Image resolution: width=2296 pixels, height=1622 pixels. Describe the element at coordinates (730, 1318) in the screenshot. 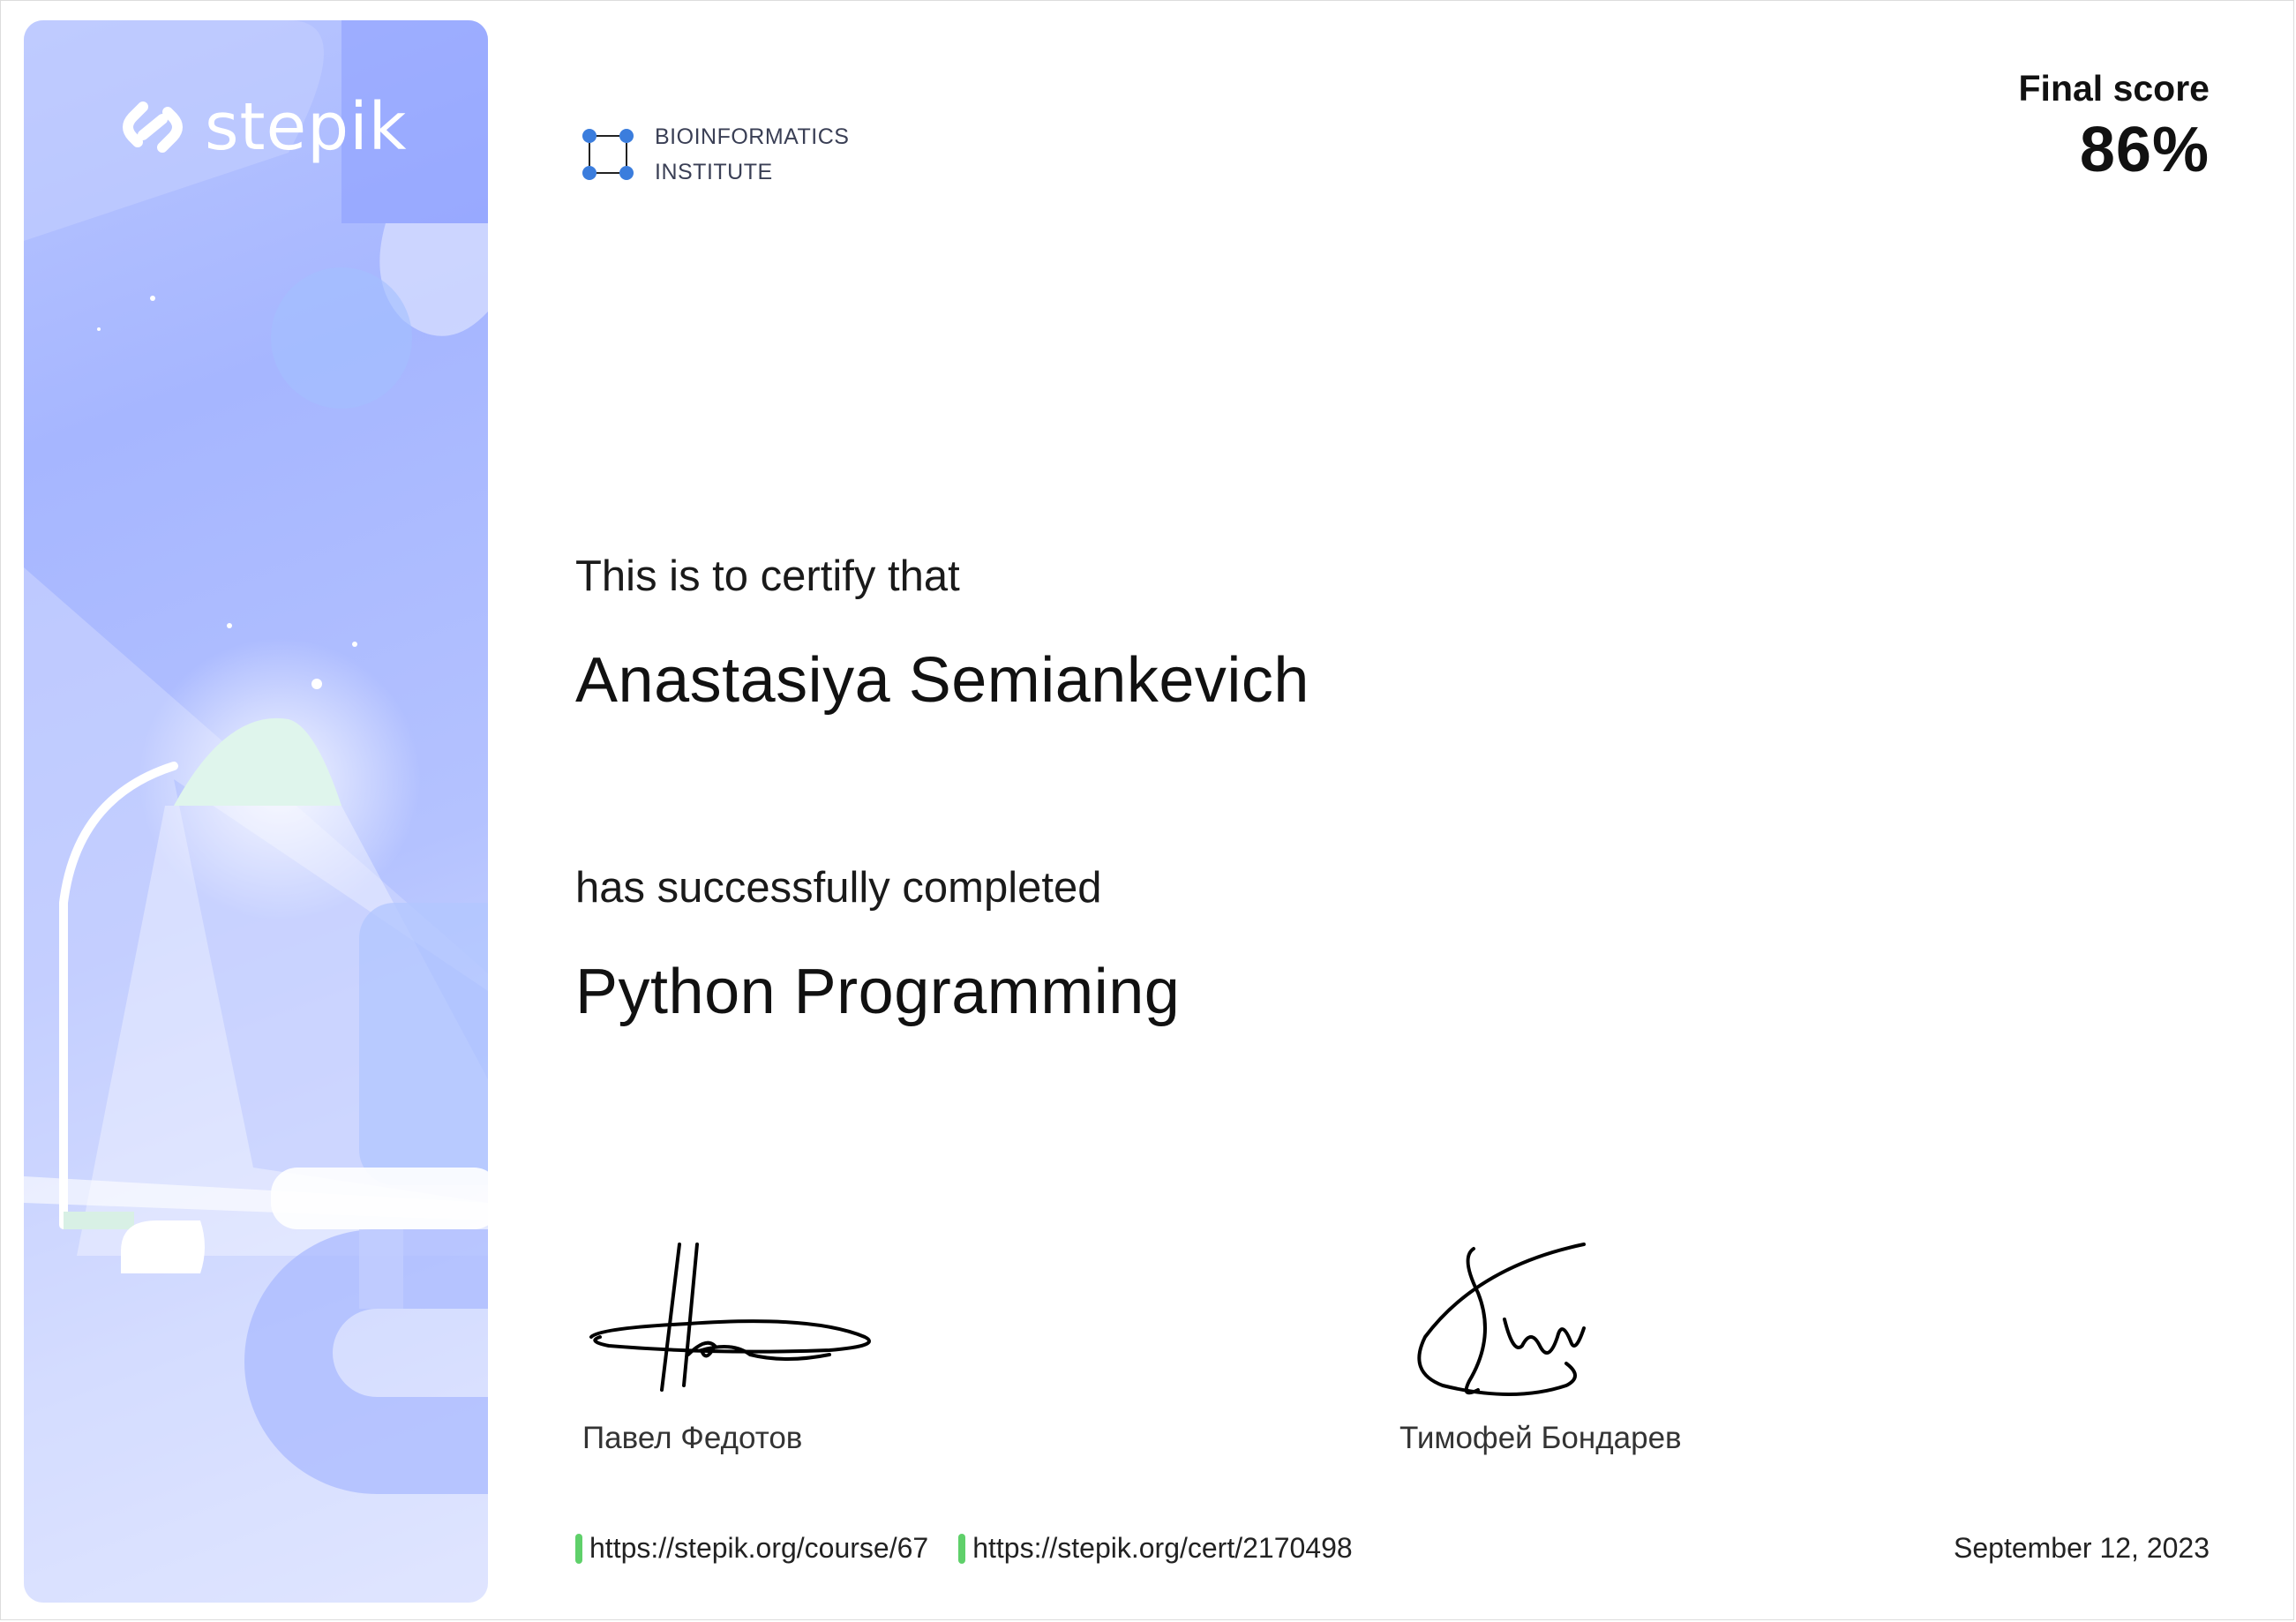

I see `signature-1-handwriting` at that location.